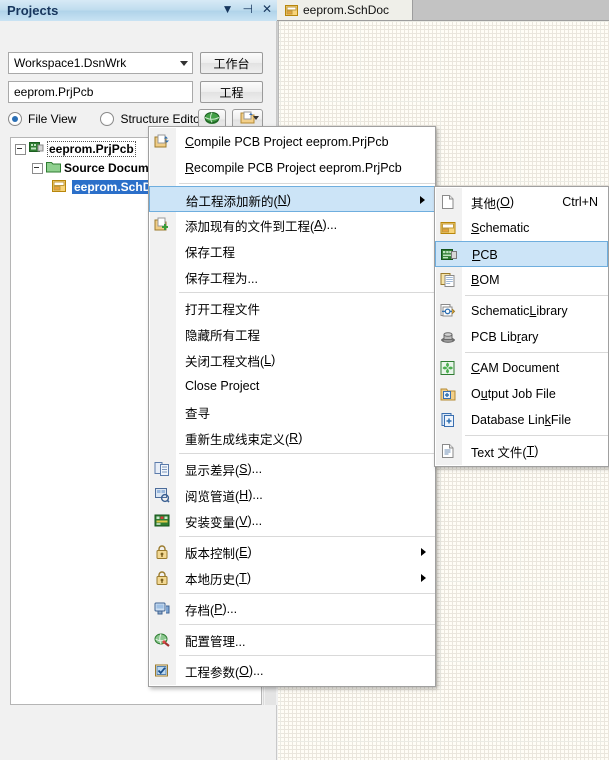 Image resolution: width=609 pixels, height=760 pixels. Describe the element at coordinates (52, 119) in the screenshot. I see `radio-file-view-label: File View` at that location.